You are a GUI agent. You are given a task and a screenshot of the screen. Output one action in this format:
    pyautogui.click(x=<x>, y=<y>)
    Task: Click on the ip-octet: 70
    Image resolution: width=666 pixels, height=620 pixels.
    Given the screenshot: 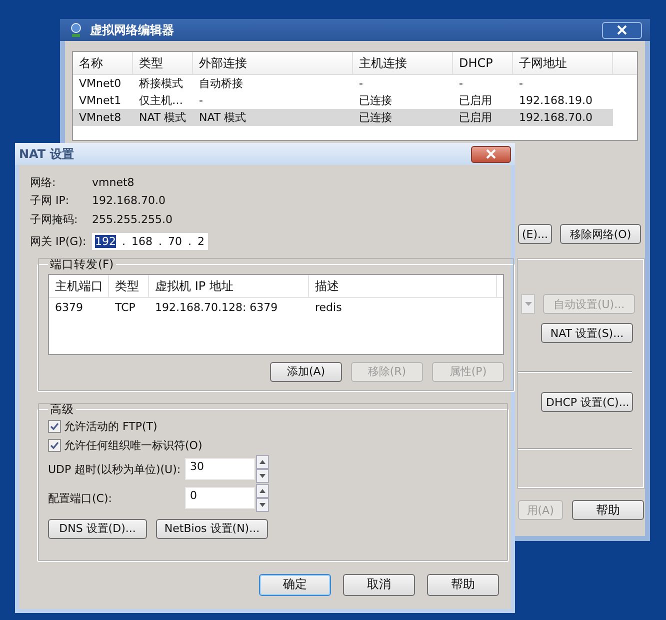 What is the action you would take?
    pyautogui.click(x=175, y=241)
    